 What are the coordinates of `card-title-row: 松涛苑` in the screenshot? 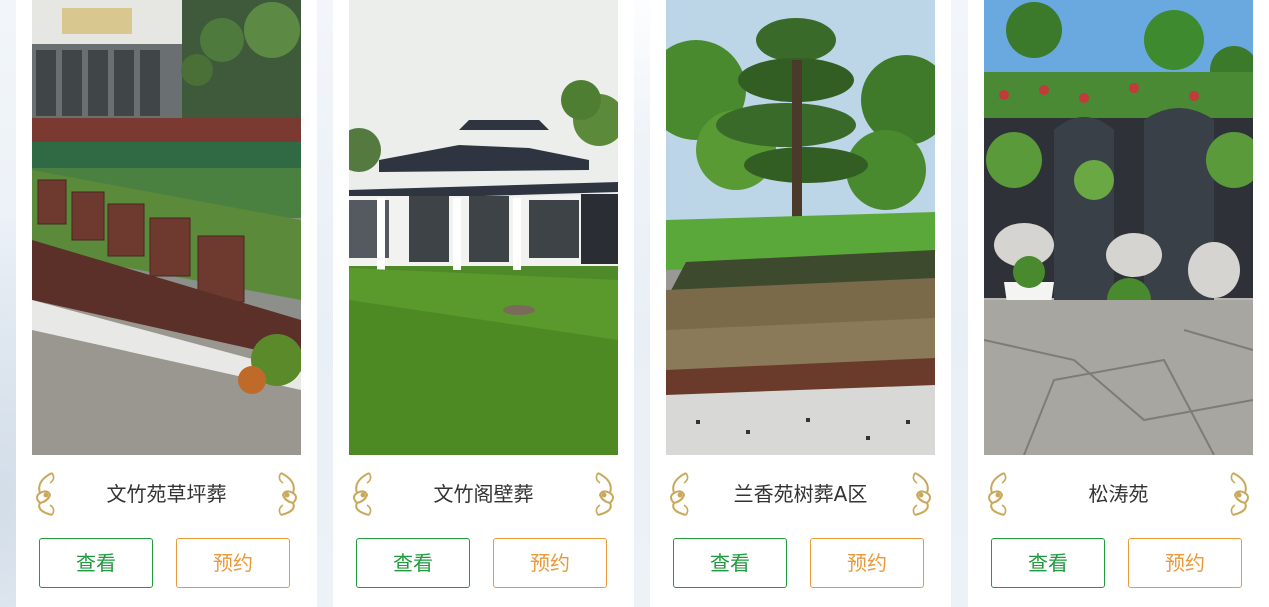 It's located at (1118, 494).